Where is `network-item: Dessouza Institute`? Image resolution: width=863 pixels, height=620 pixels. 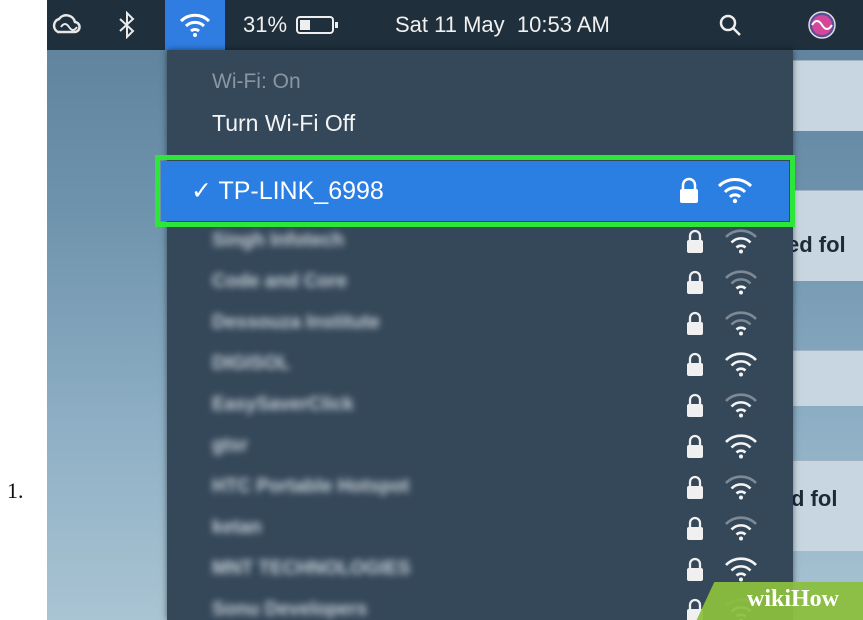 network-item: Dessouza Institute is located at coordinates (480, 323).